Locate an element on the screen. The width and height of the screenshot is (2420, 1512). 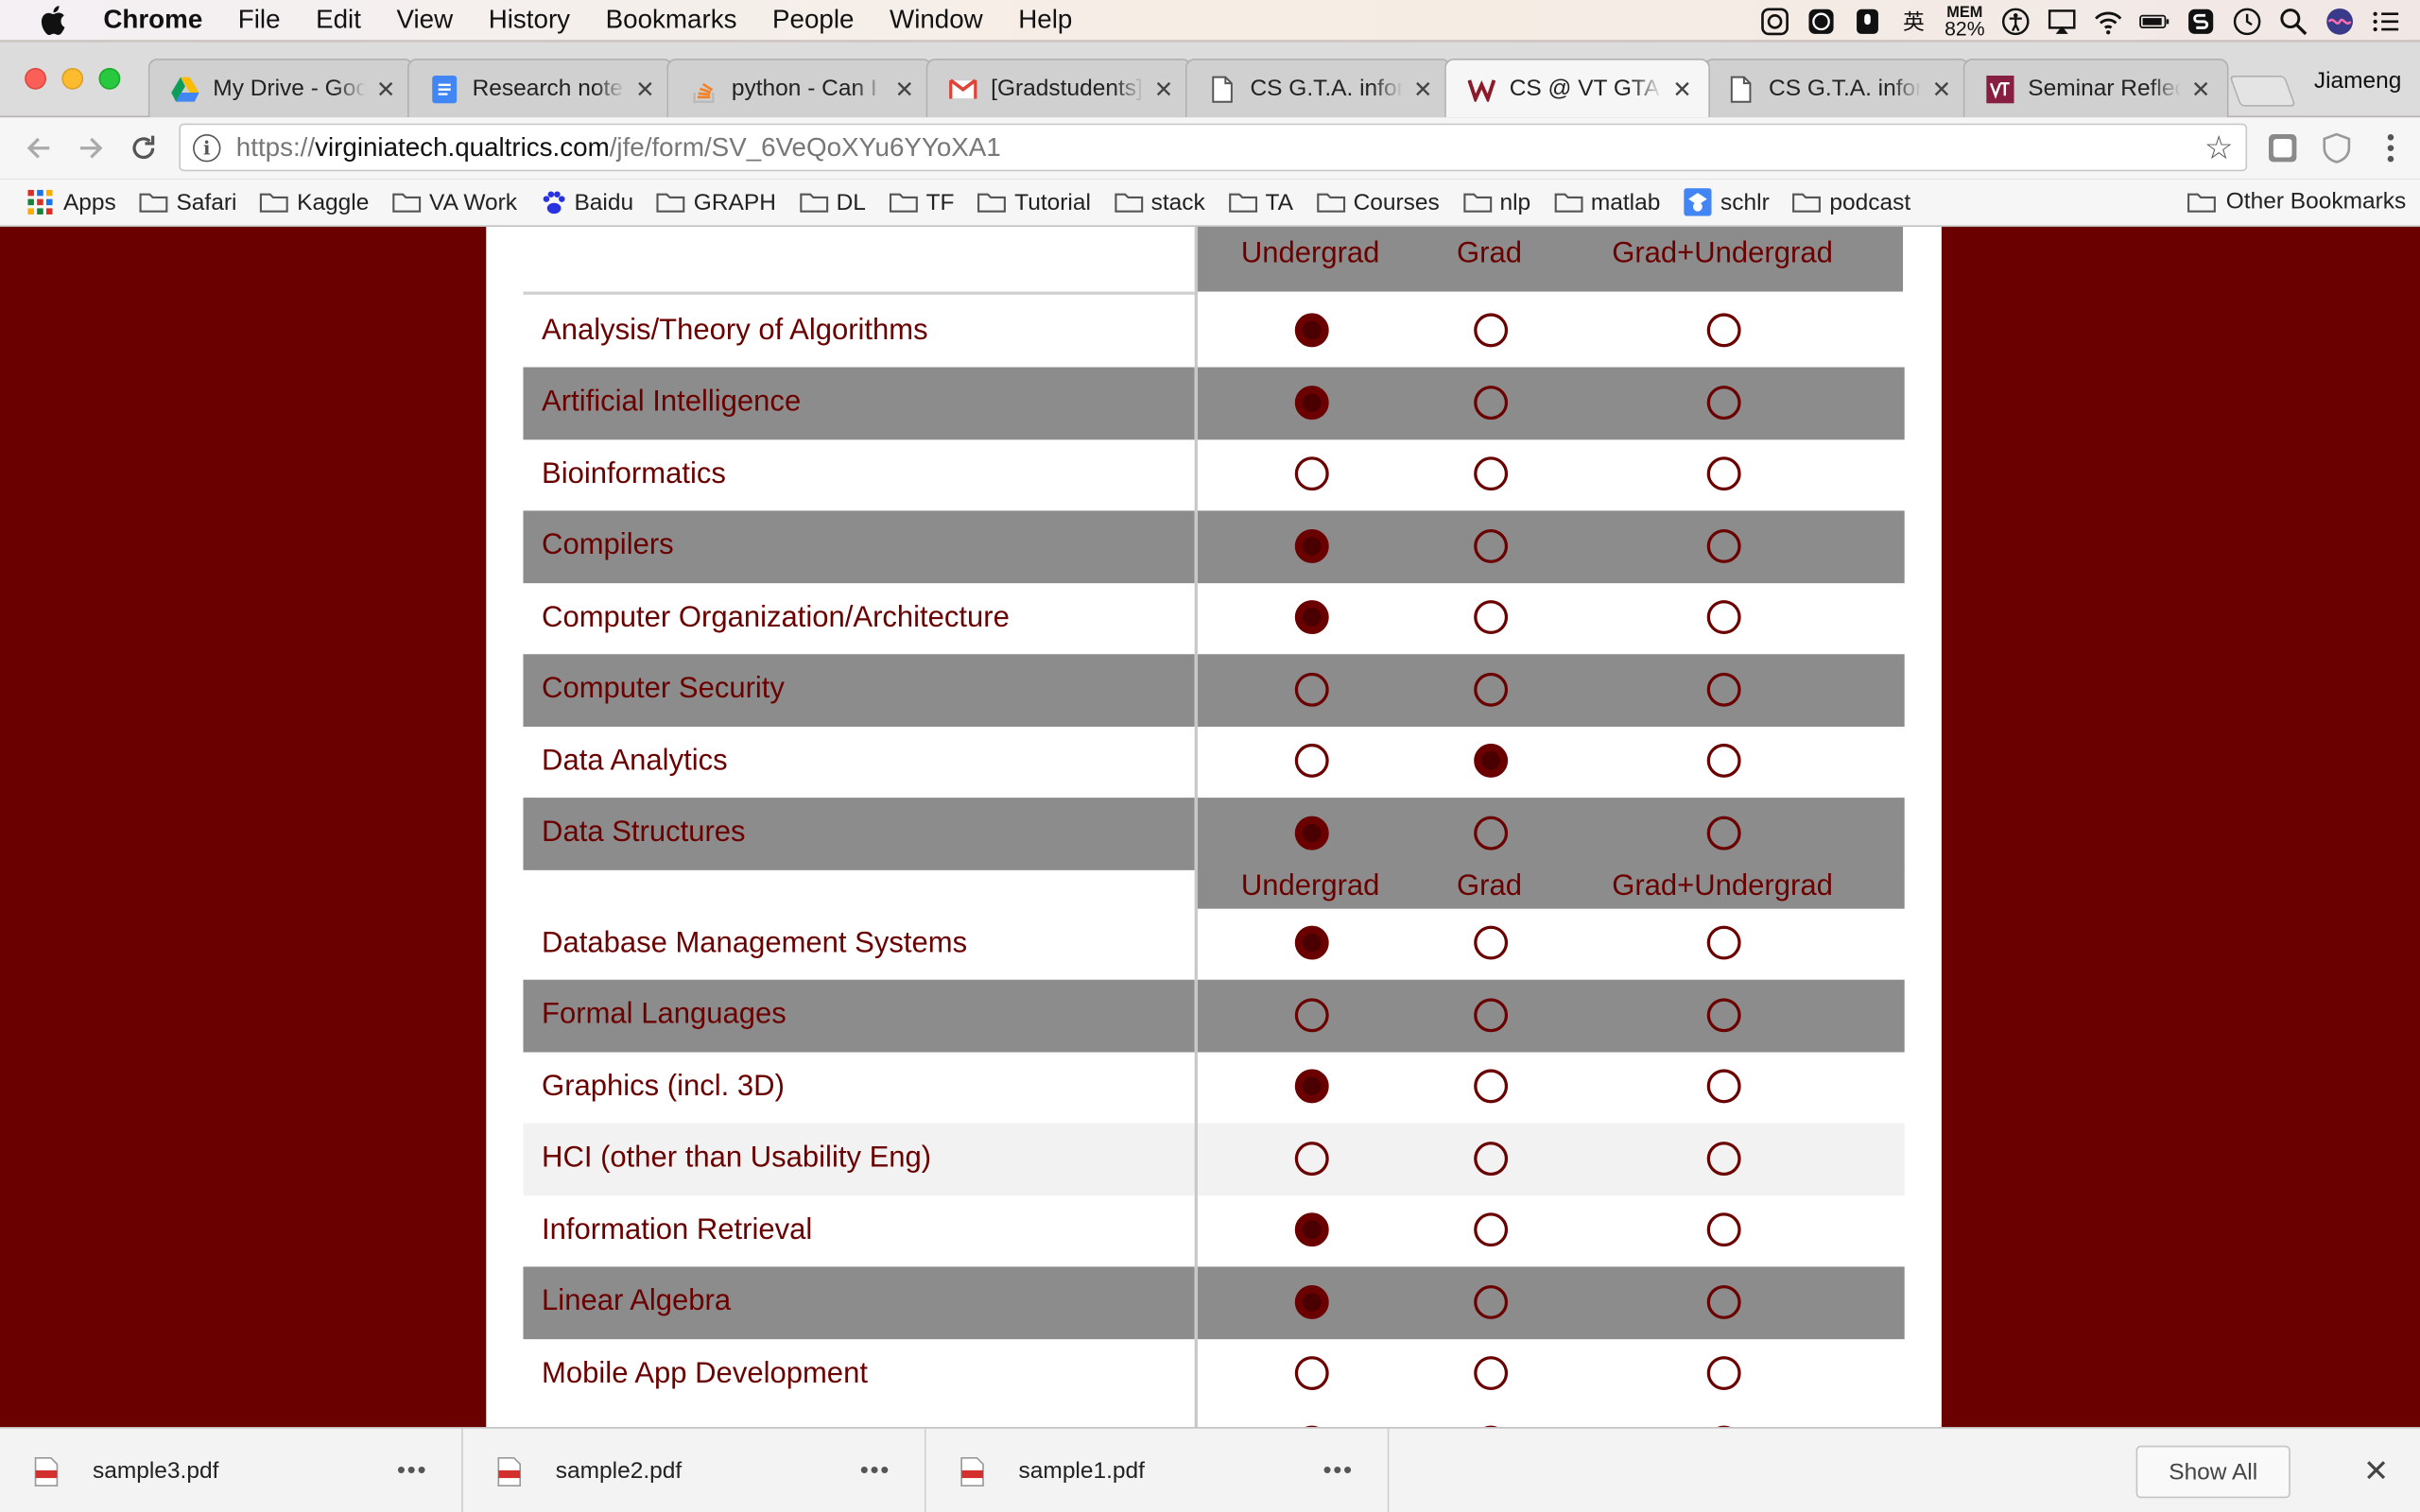
bookmark-graph: GRAPH is located at coordinates (717, 201).